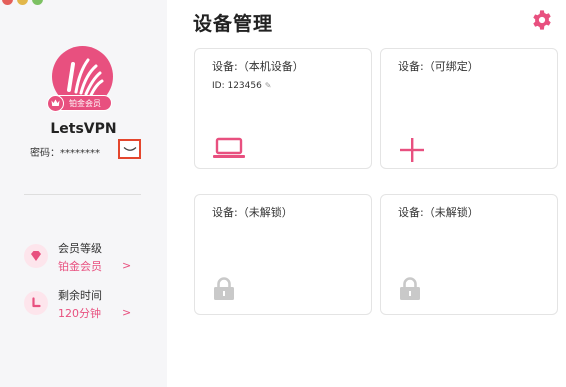 This screenshot has height=387, width=566. Describe the element at coordinates (55, 103) in the screenshot. I see `crown-icon` at that location.